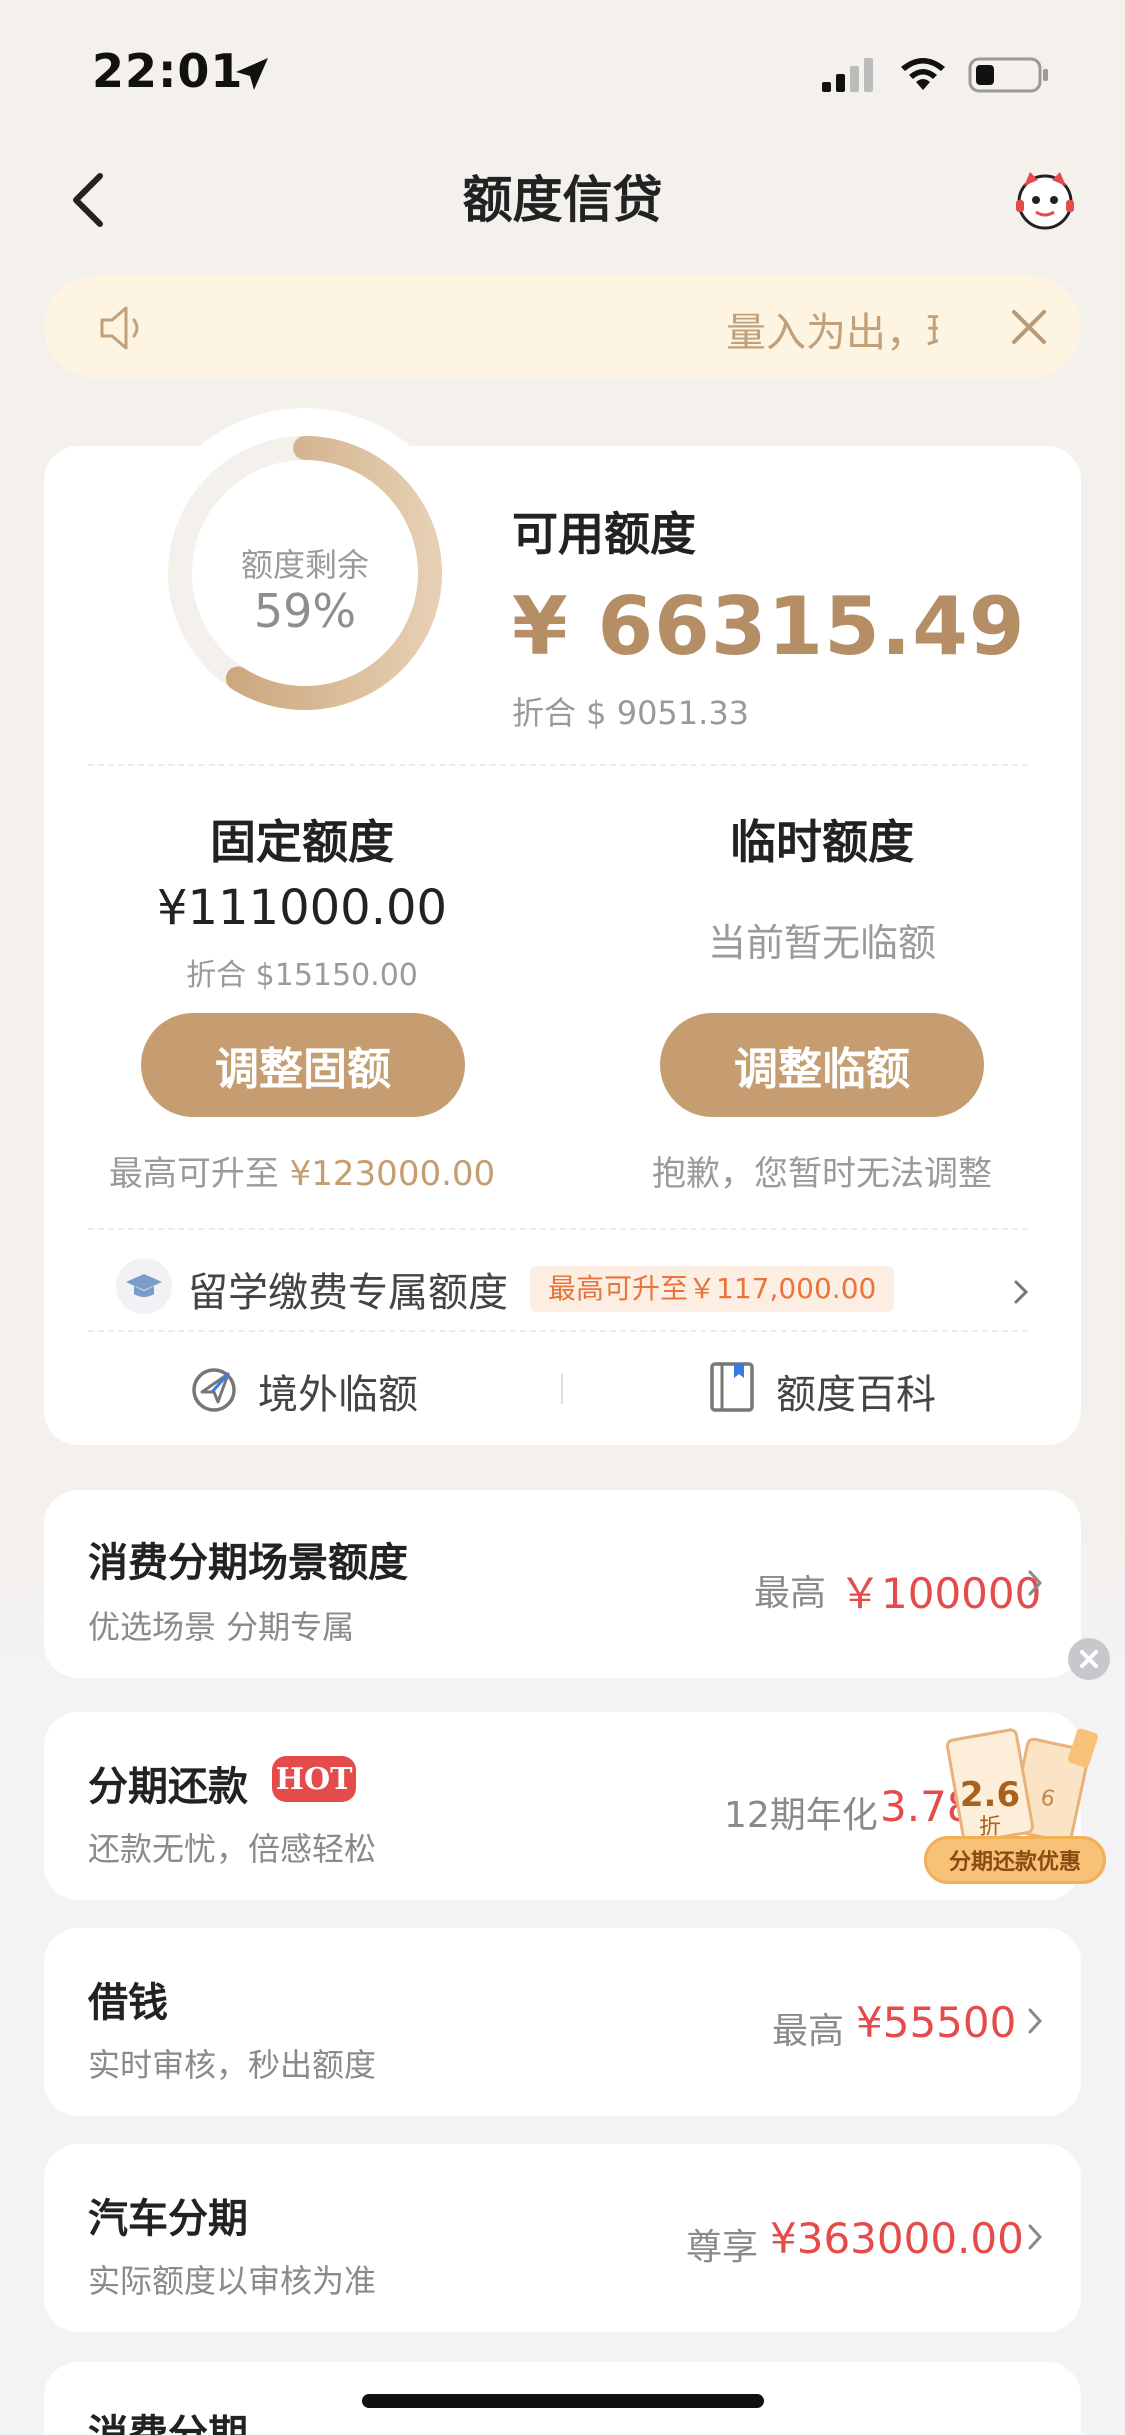  What do you see at coordinates (562, 1584) in the screenshot?
I see `product-card-installment-scene: 消费分期场景额度 优选场景 分期专属 最高 ￥100000` at bounding box center [562, 1584].